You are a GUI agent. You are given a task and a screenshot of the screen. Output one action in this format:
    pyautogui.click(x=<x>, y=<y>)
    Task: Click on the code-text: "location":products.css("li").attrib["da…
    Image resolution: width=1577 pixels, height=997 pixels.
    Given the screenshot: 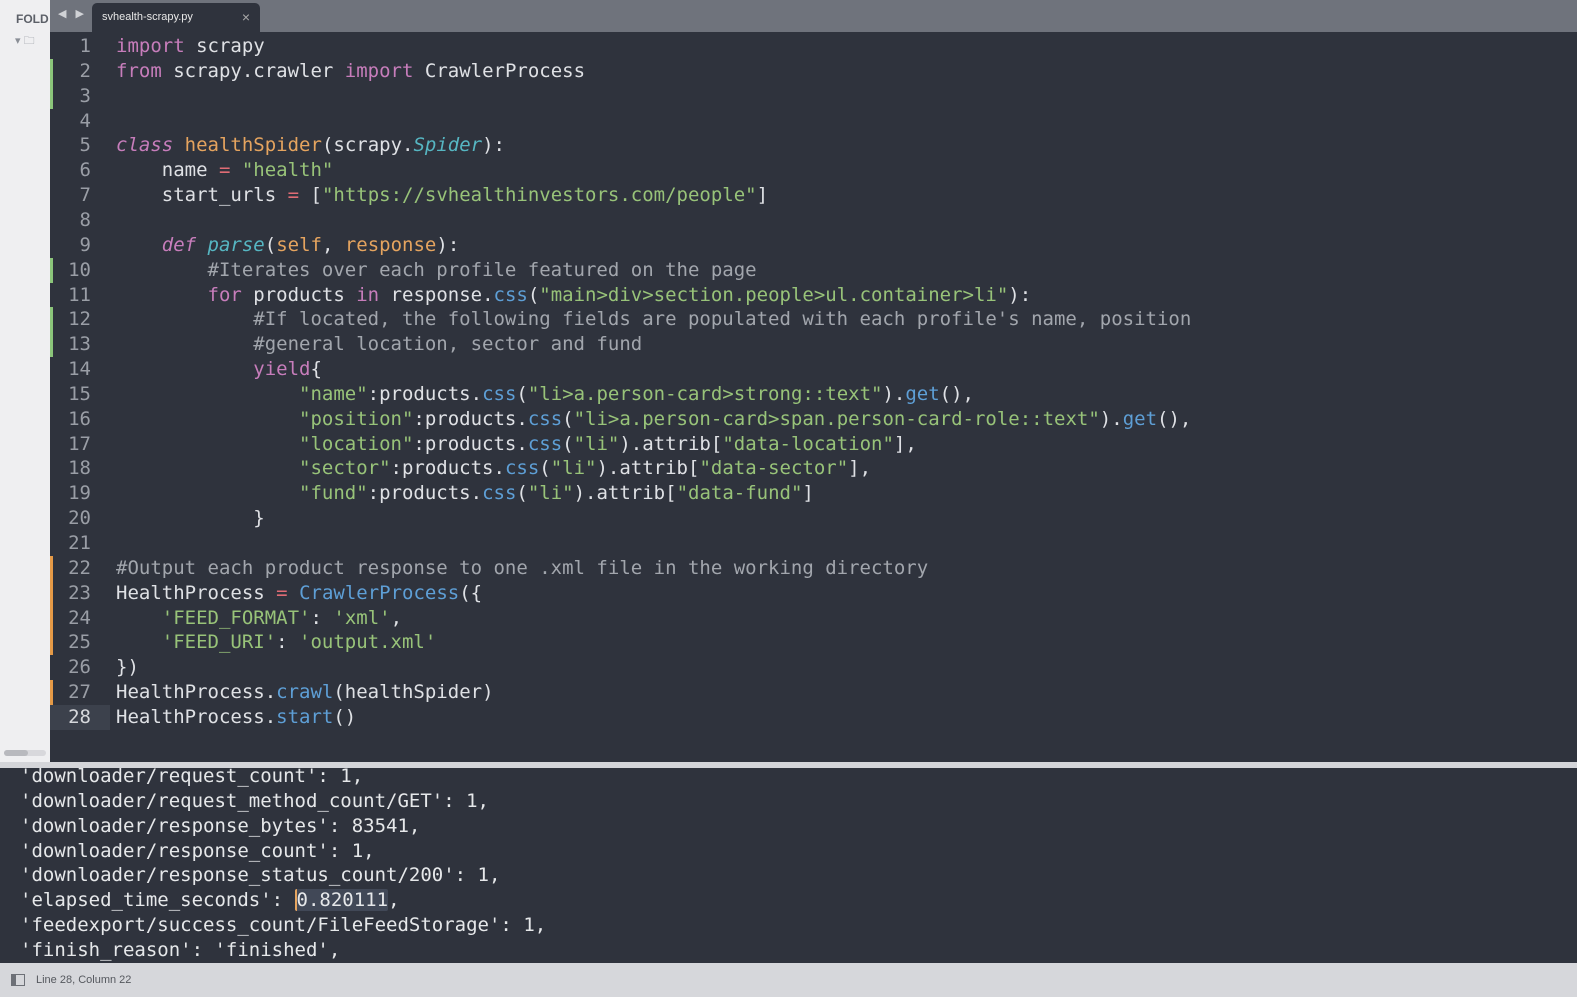 What is the action you would take?
    pyautogui.click(x=516, y=444)
    